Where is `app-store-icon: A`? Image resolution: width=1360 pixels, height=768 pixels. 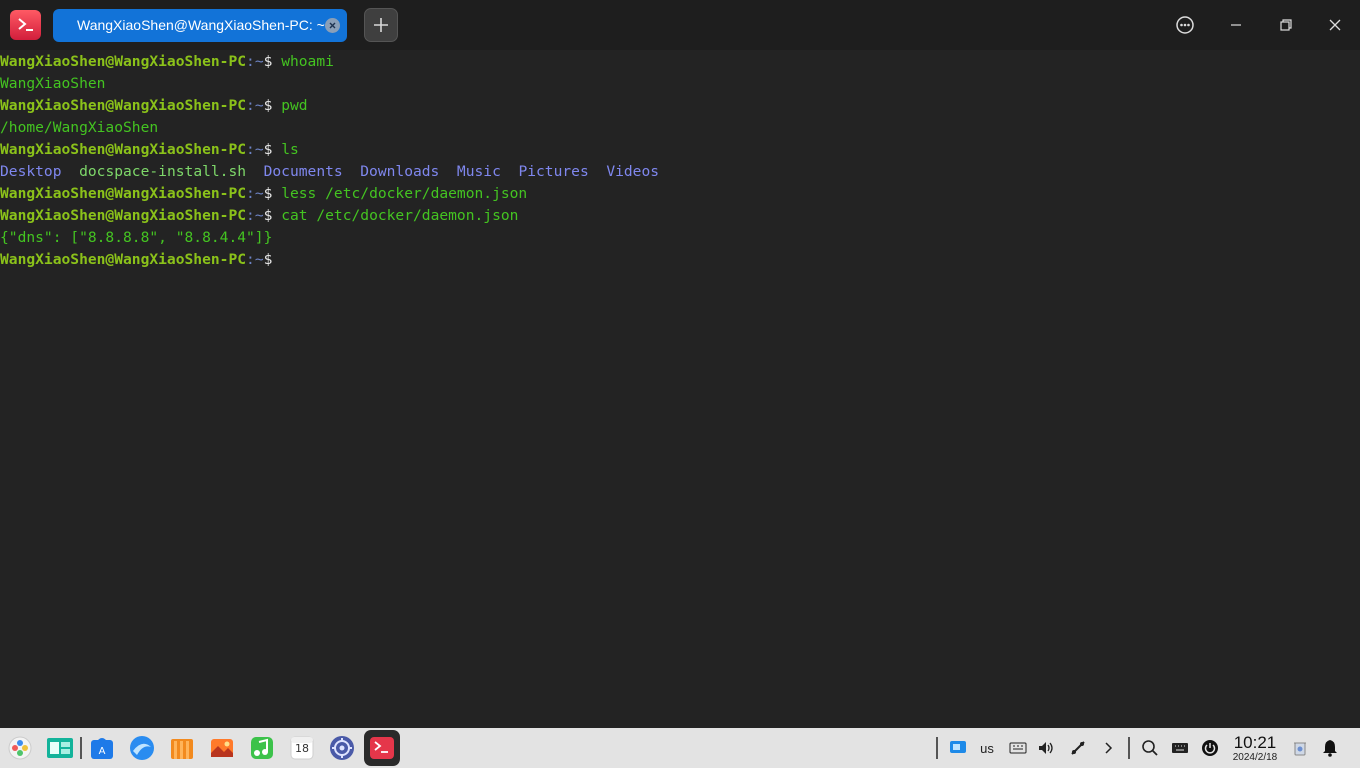 app-store-icon: A is located at coordinates (102, 748).